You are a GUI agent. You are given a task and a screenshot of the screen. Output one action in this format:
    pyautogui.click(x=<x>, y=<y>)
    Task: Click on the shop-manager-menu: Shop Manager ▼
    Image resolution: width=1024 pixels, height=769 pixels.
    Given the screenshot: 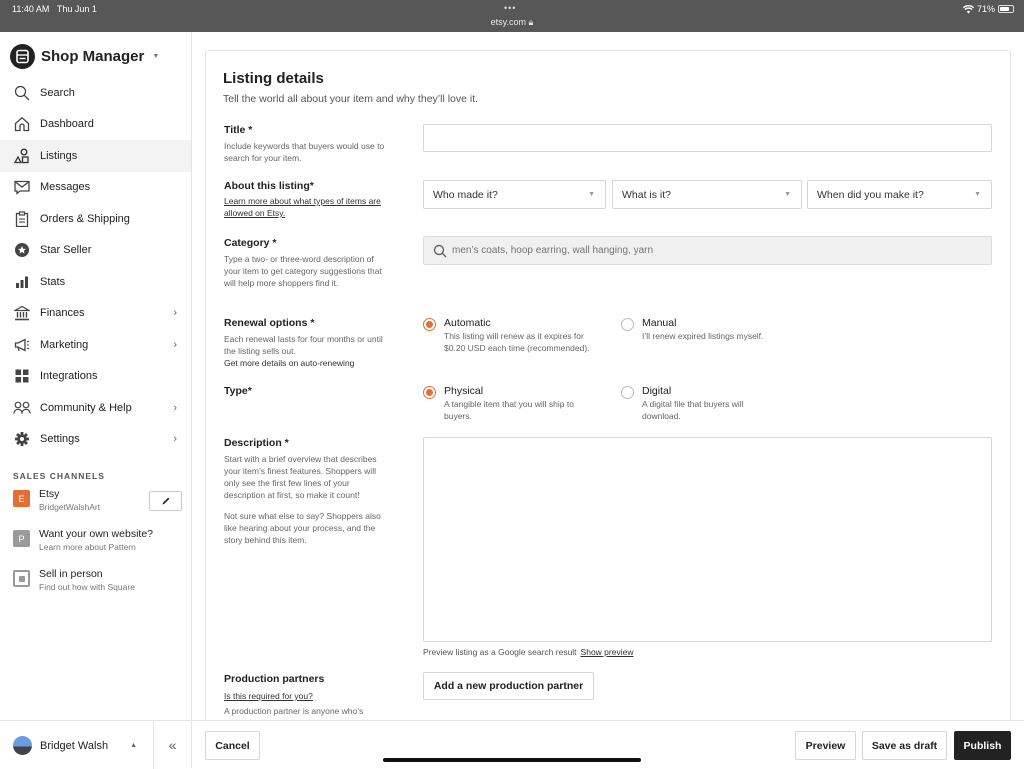 What is the action you would take?
    pyautogui.click(x=84, y=56)
    